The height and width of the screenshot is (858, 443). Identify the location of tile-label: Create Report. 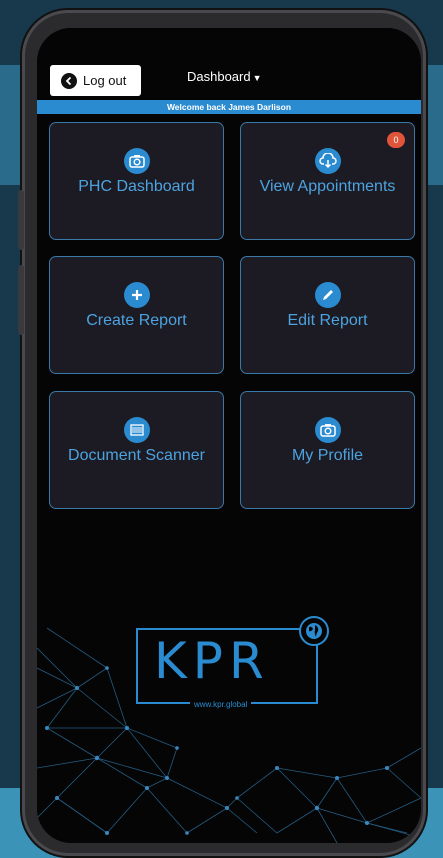
(136, 320).